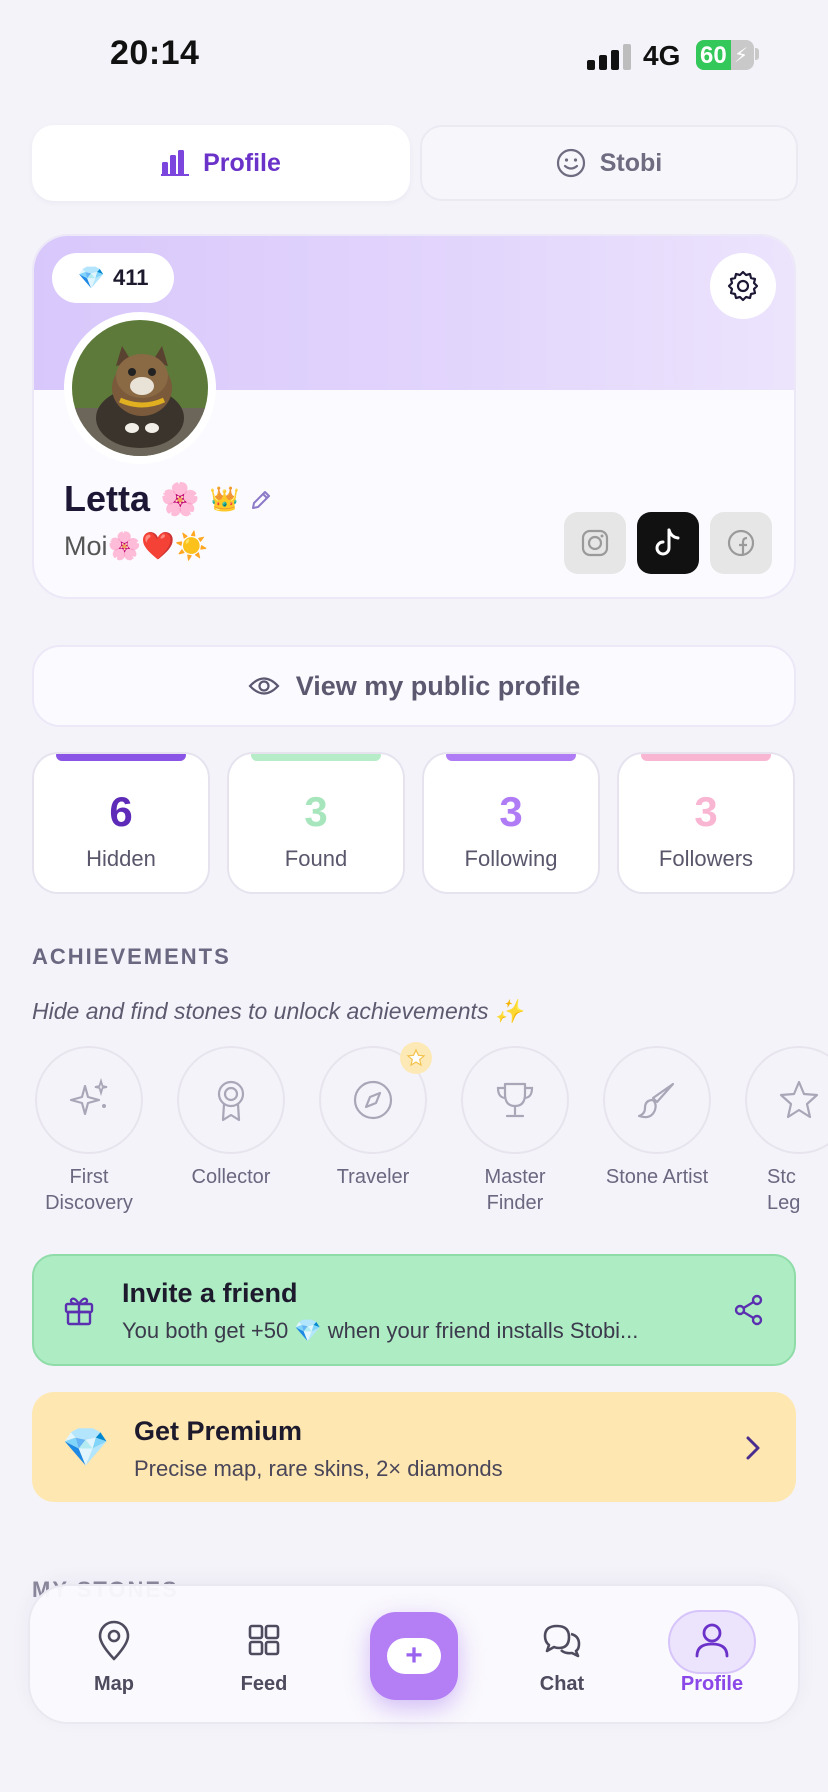 The height and width of the screenshot is (1792, 828). I want to click on user-icon, so click(712, 1640).